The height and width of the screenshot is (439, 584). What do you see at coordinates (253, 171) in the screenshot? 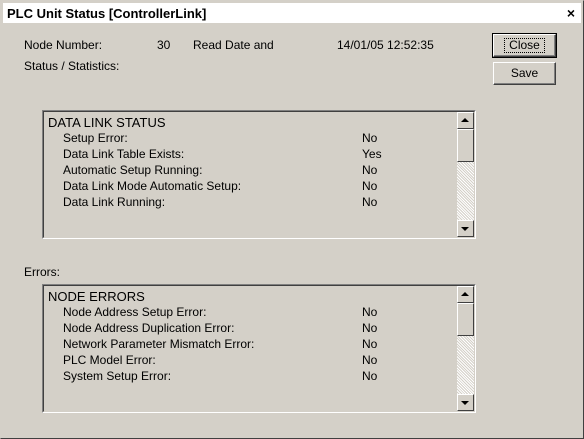
I see `list-item: Automatic Setup Running: No` at bounding box center [253, 171].